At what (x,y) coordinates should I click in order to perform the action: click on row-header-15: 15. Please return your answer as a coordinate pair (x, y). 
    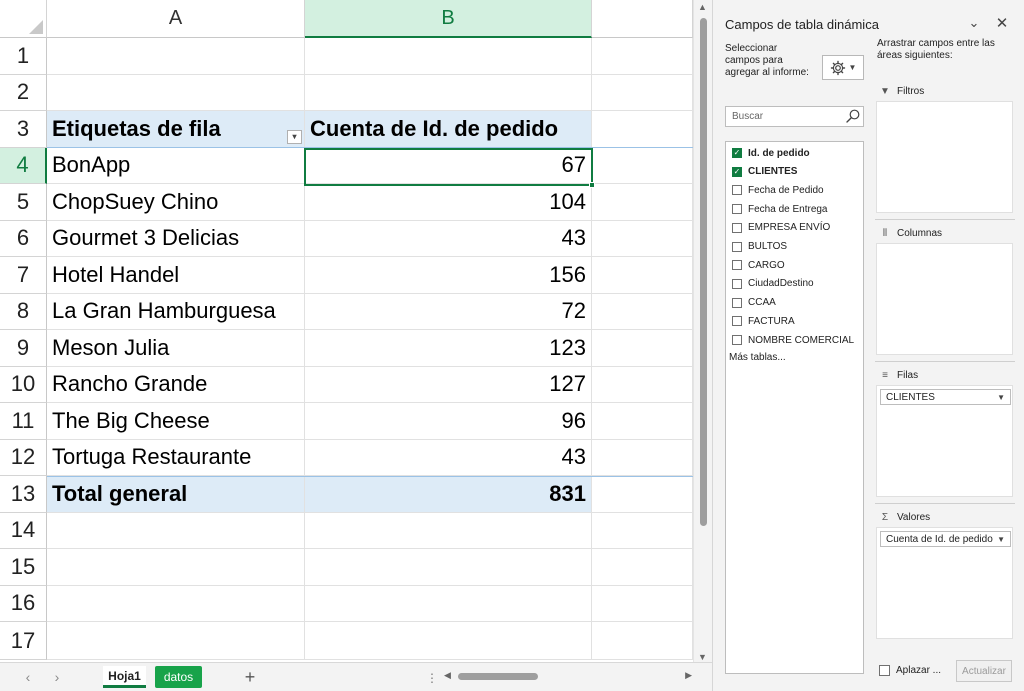
    Looking at the image, I should click on (23, 567).